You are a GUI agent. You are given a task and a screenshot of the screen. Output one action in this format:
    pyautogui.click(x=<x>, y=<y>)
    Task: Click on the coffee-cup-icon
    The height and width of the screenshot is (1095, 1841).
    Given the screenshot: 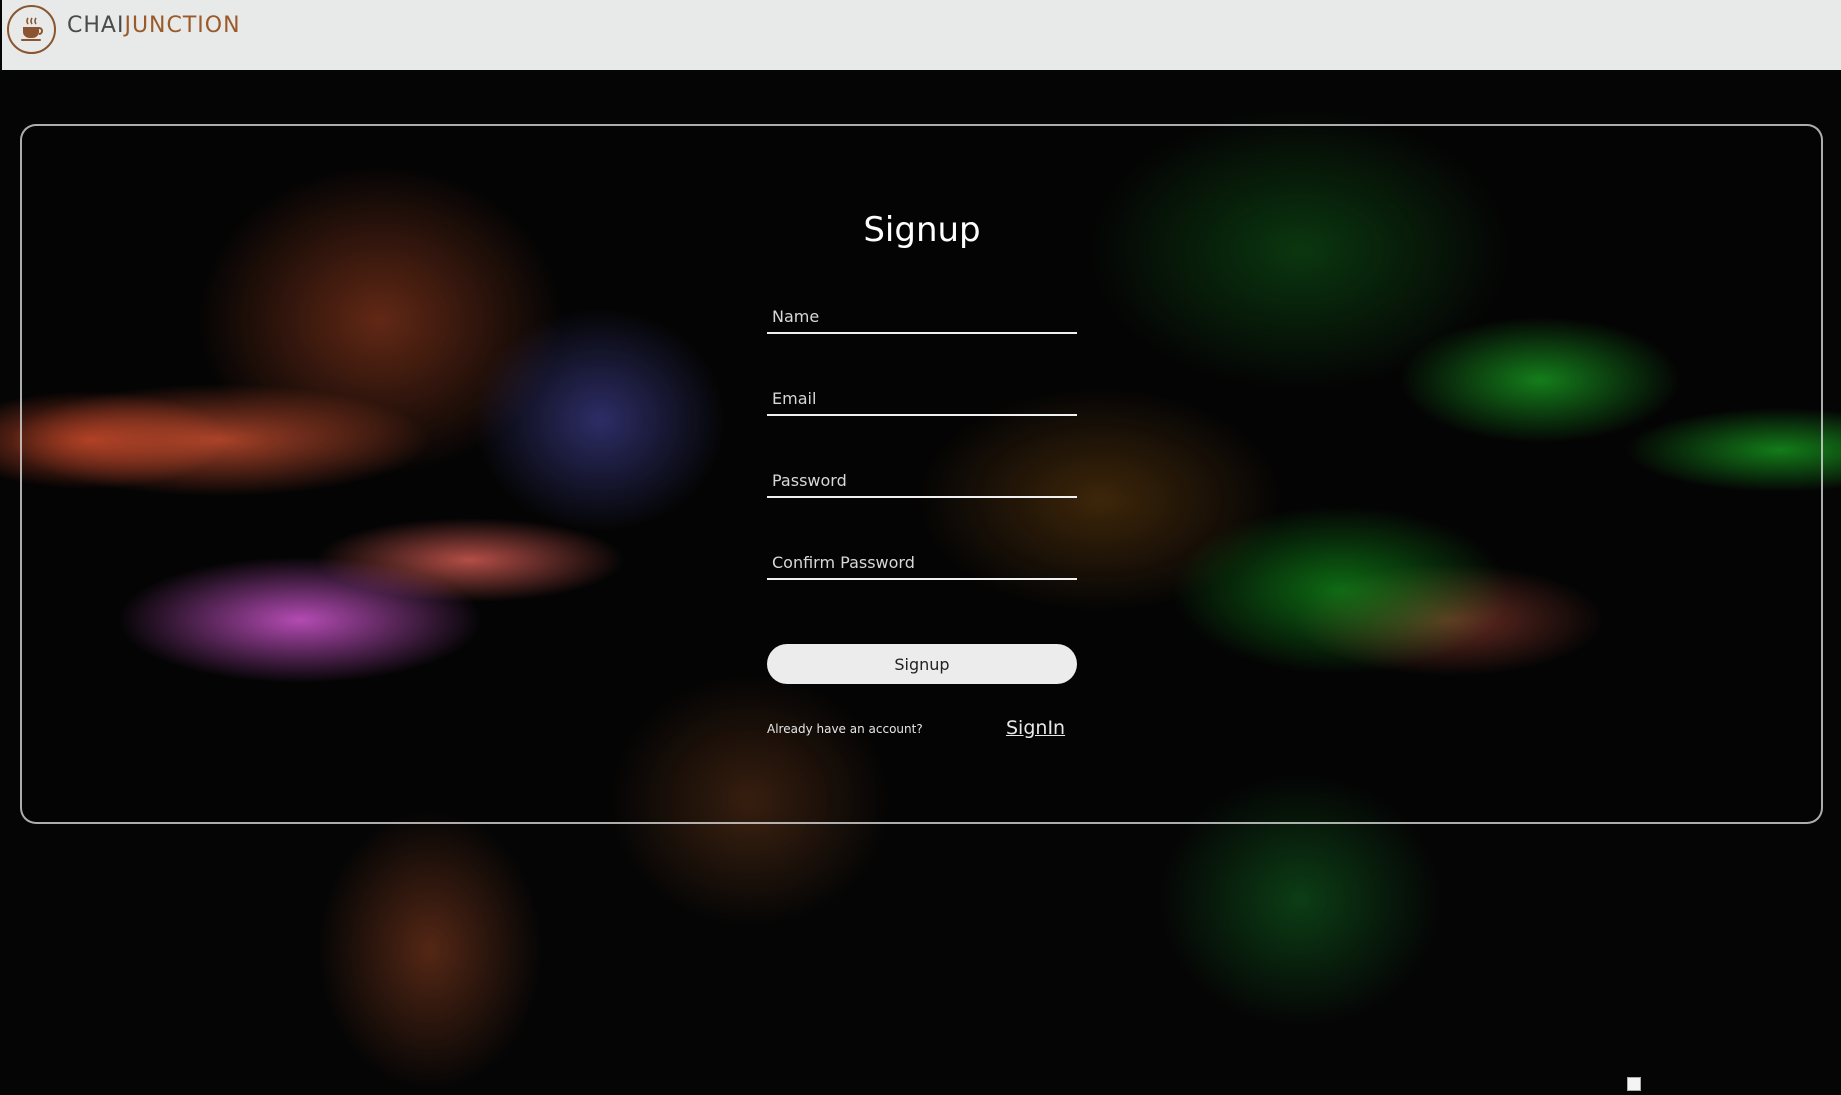 What is the action you would take?
    pyautogui.click(x=31, y=29)
    